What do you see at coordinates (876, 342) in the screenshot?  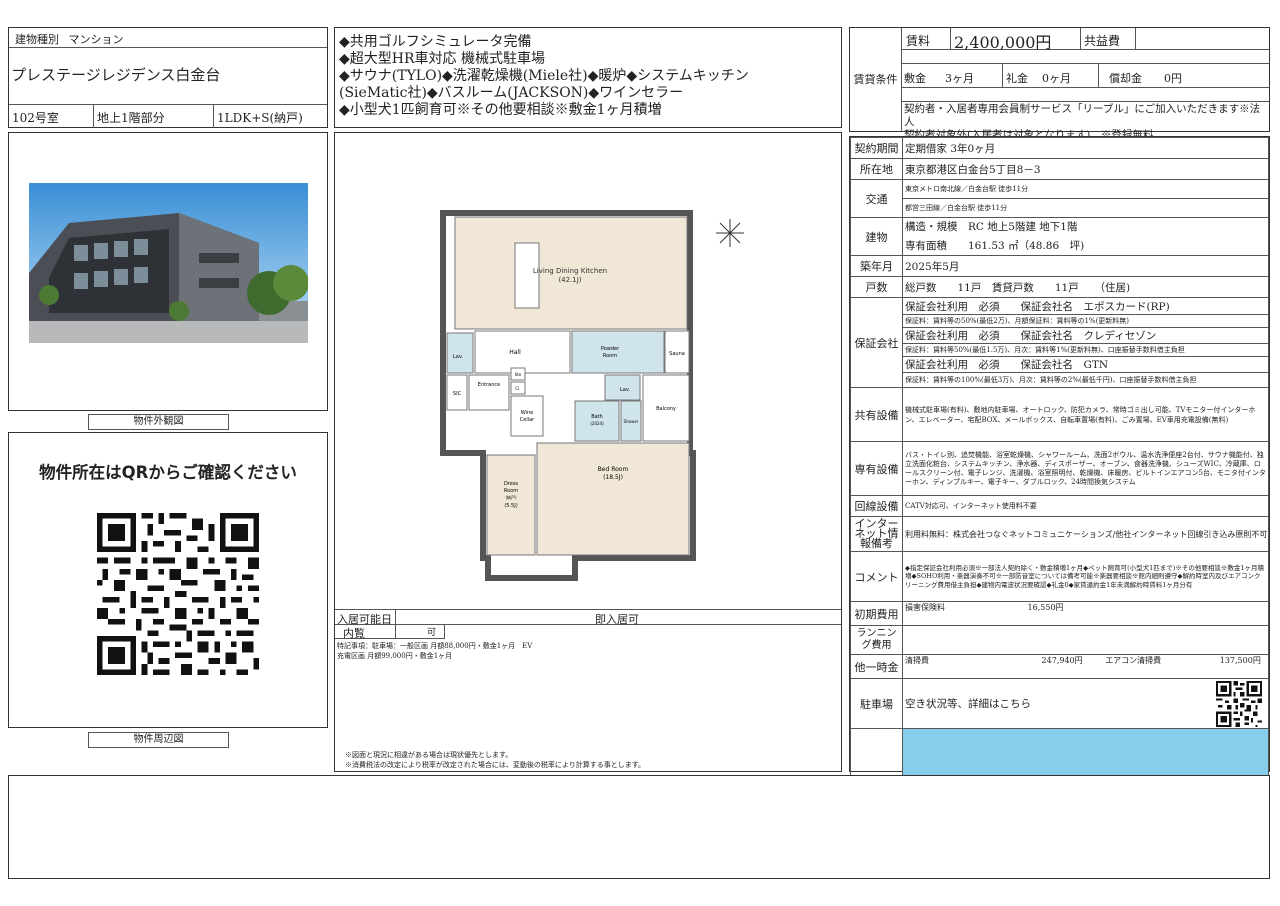 I see `guarantee-label: 保証会社` at bounding box center [876, 342].